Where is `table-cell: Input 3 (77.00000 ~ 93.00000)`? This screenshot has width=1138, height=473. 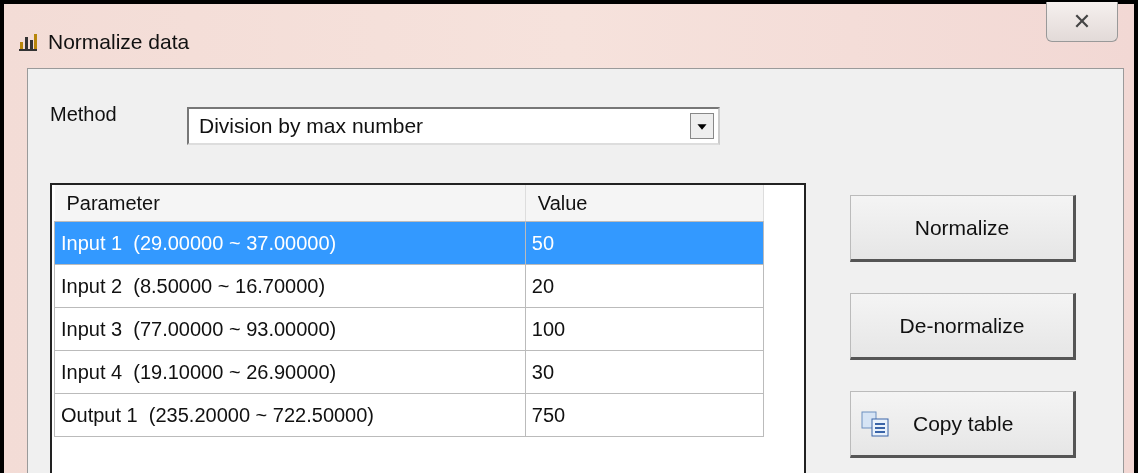 table-cell: Input 3 (77.00000 ~ 93.00000) is located at coordinates (290, 329).